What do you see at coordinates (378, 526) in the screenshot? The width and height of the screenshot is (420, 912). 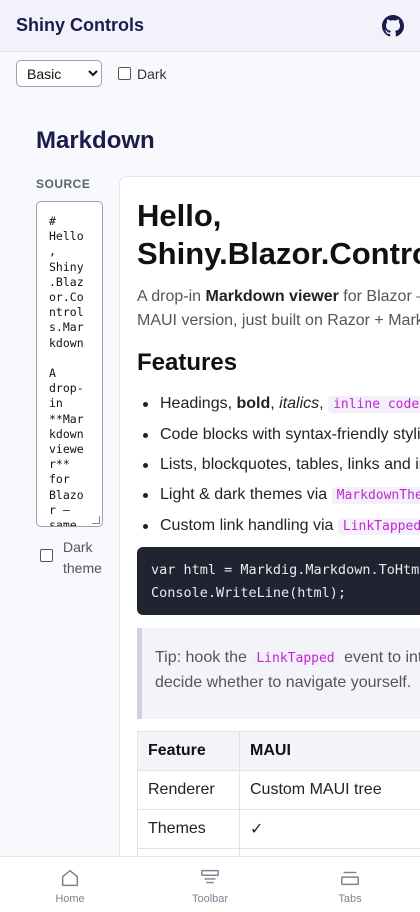 I see `feature5-code: LinkTapped` at bounding box center [378, 526].